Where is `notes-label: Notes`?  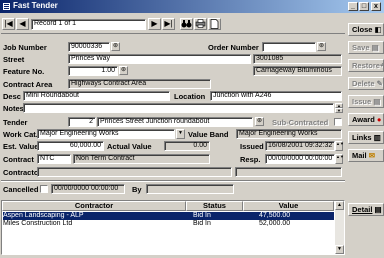 notes-label: Notes is located at coordinates (13, 108).